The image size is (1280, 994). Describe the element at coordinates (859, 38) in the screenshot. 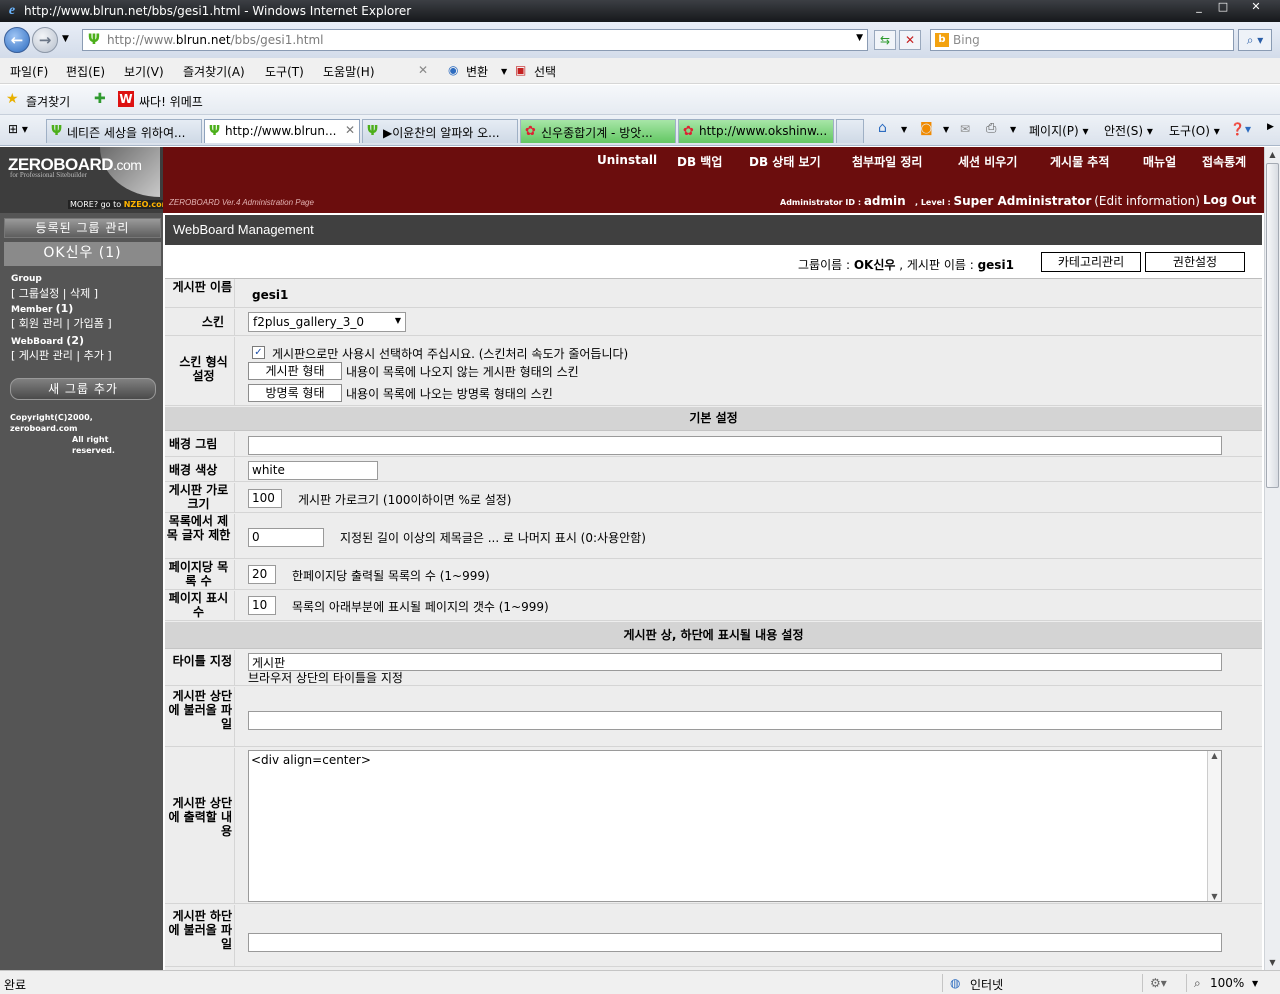

I see `address-dropdown-icon: ▼` at that location.